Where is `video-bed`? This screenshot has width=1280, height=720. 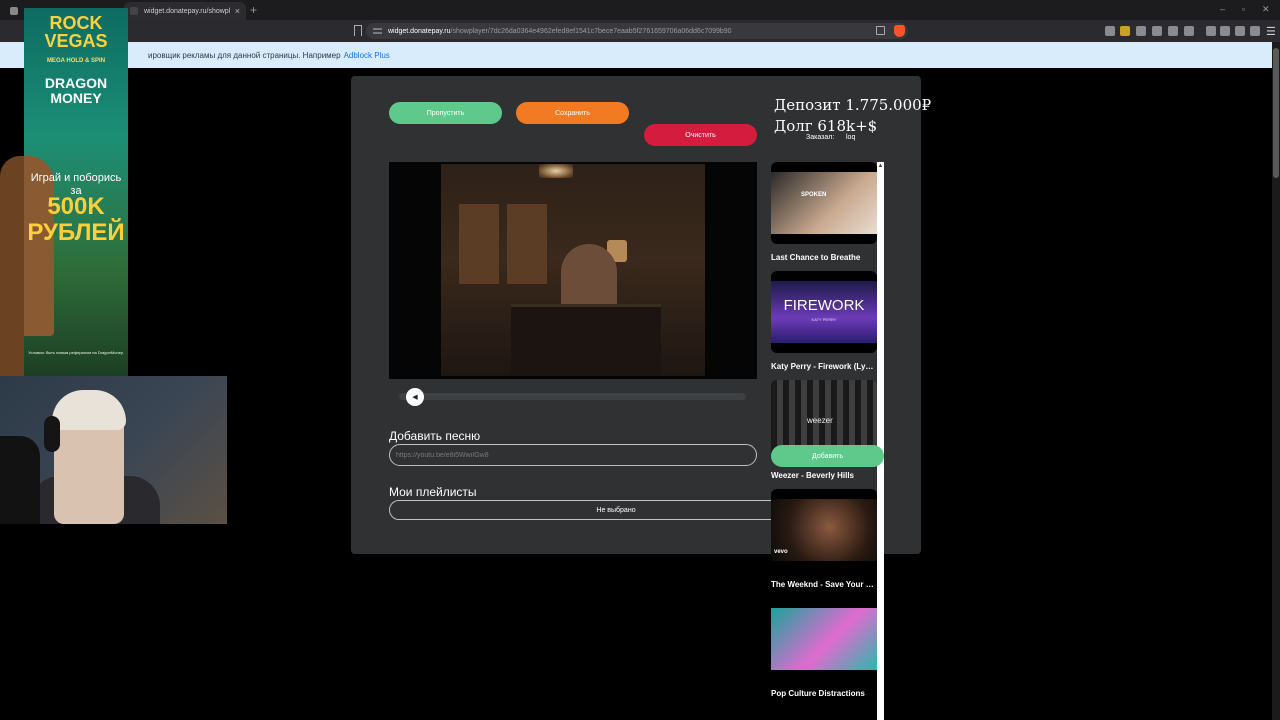
video-bed is located at coordinates (586, 340).